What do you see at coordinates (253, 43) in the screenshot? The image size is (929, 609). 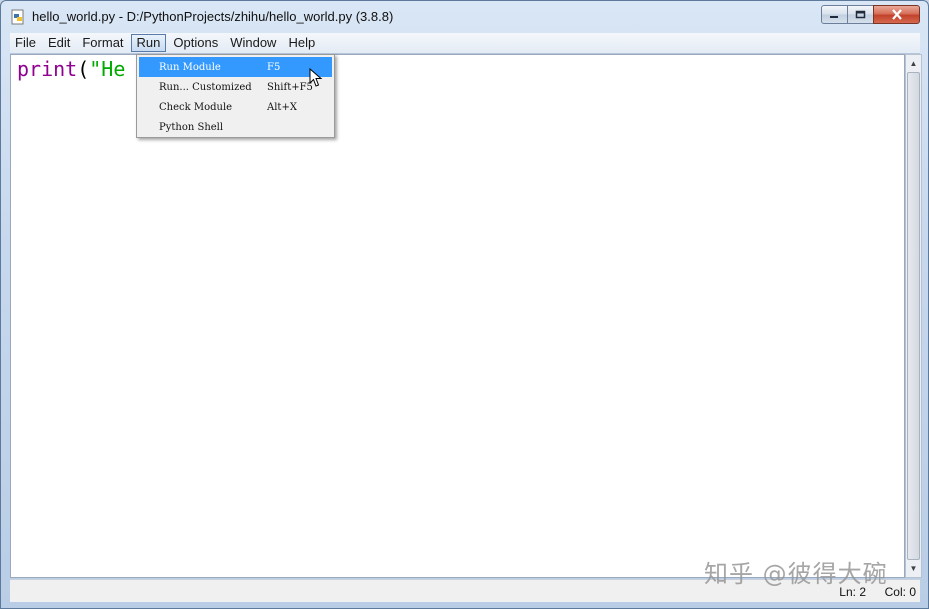 I see `menu-window: Window` at bounding box center [253, 43].